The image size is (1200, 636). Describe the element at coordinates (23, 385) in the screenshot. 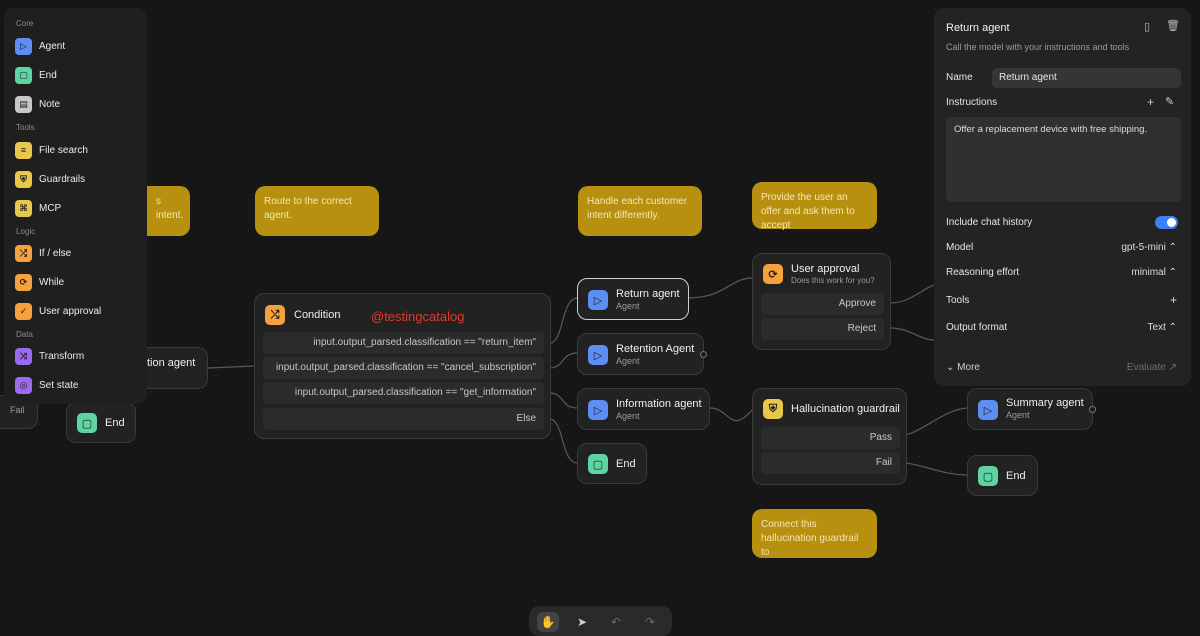

I see `set-state-icon: ◎` at that location.